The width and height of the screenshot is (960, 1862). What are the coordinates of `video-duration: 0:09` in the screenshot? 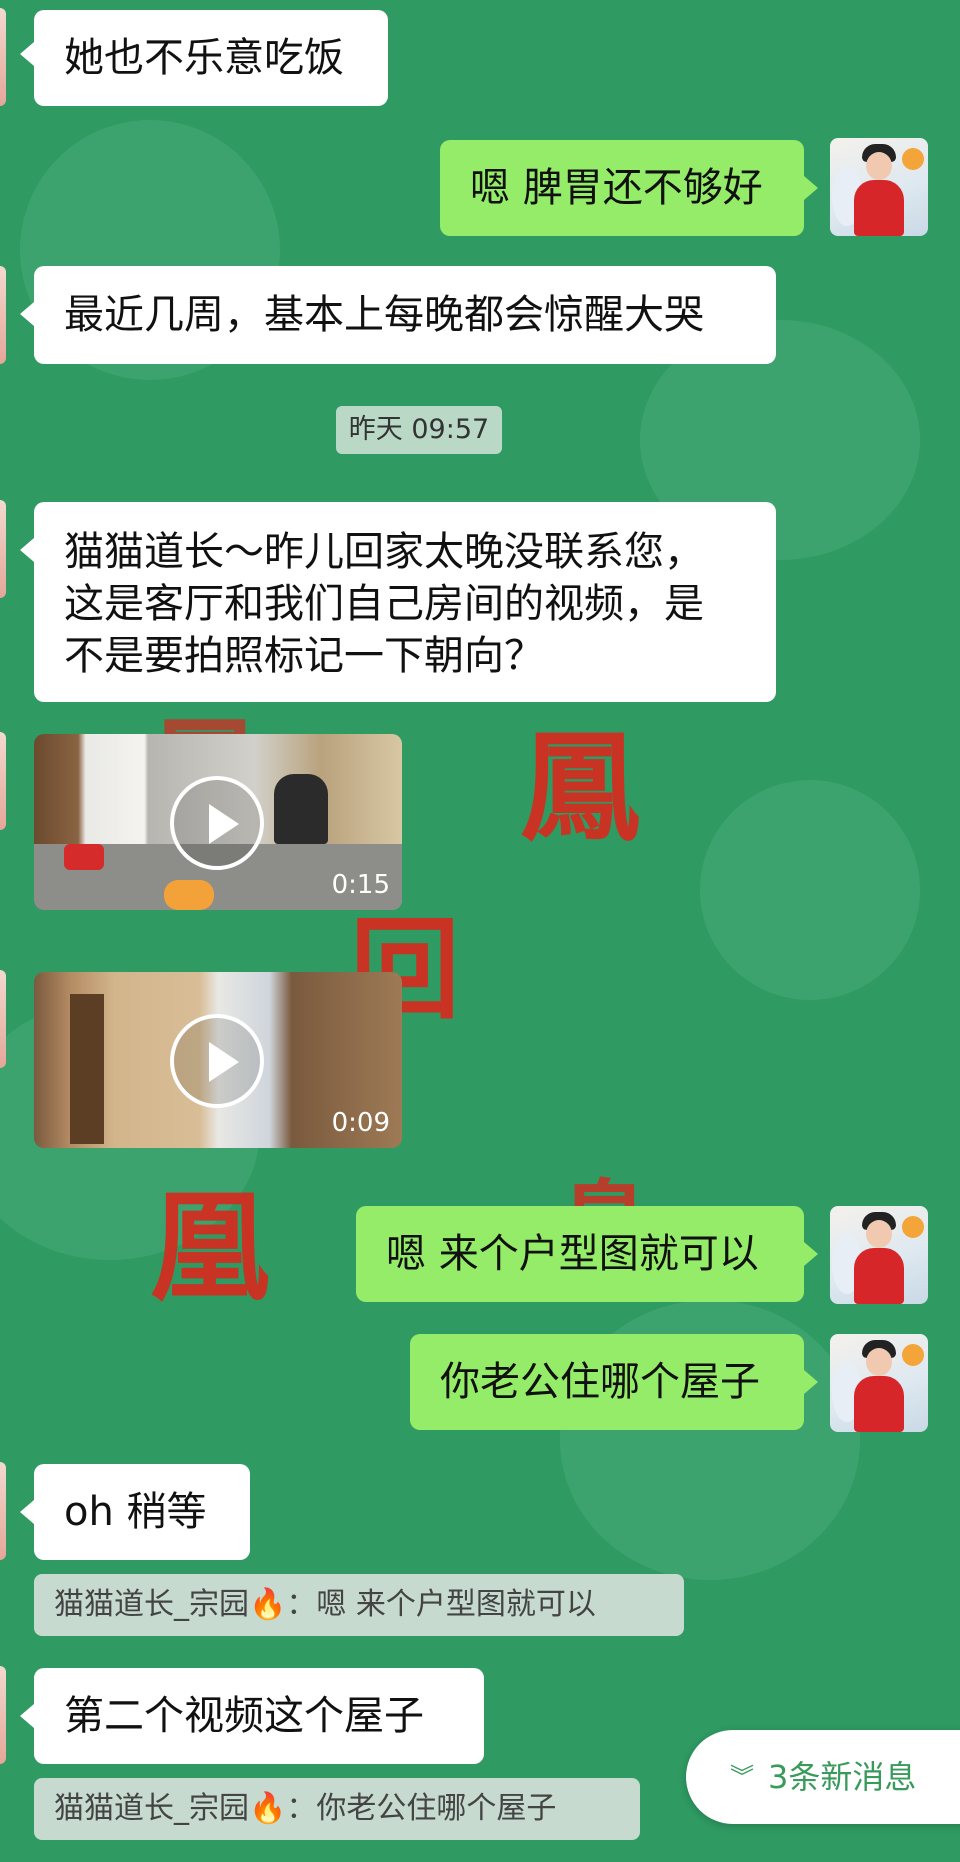 It's located at (360, 1123).